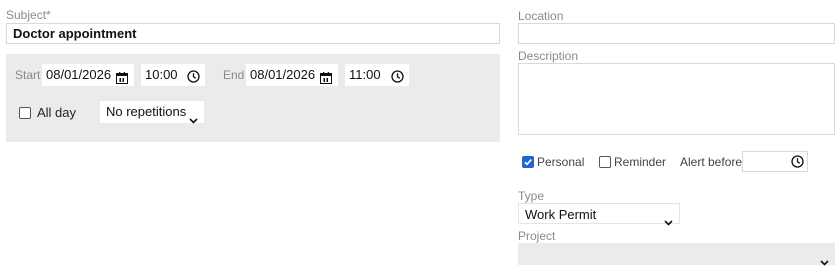  What do you see at coordinates (548, 56) in the screenshot?
I see `description-label: Description` at bounding box center [548, 56].